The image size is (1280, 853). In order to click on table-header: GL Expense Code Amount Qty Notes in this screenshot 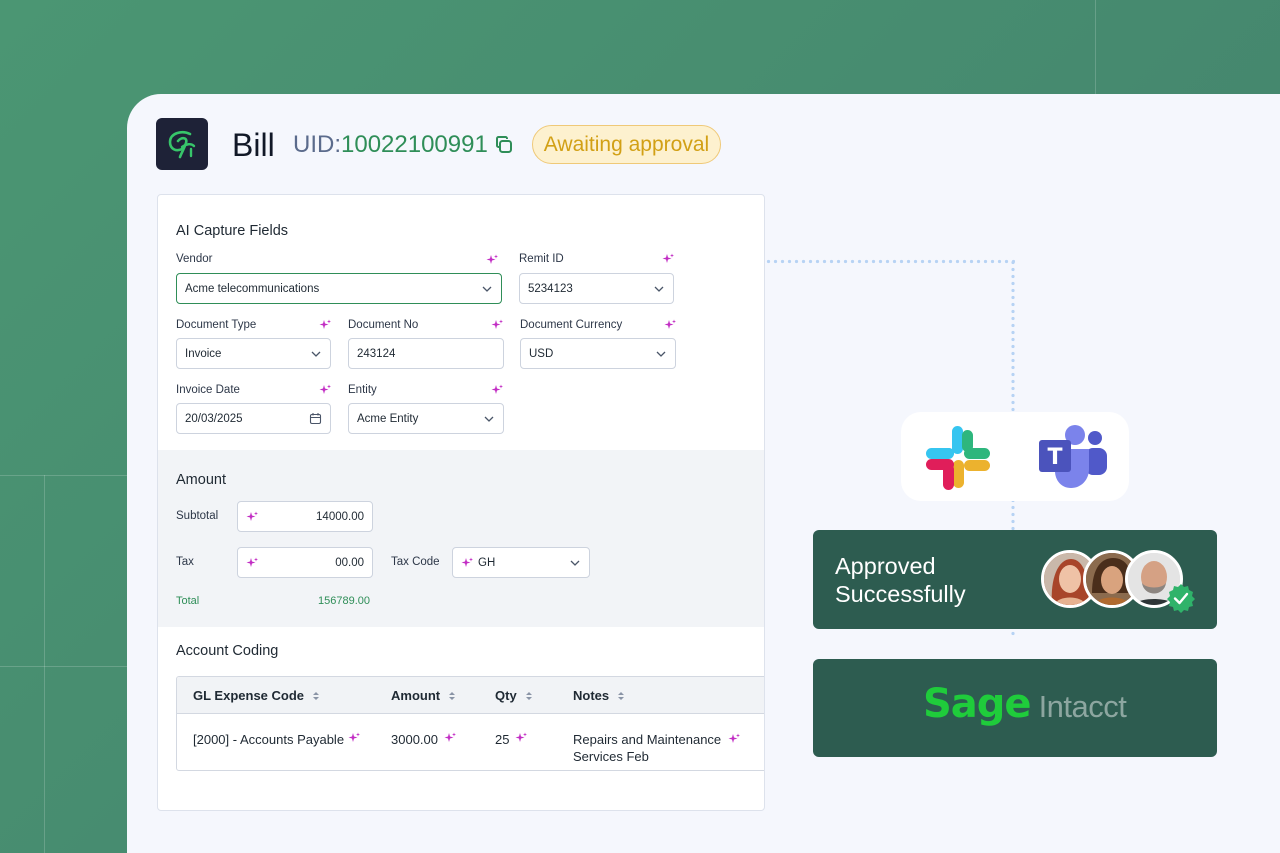, I will do `click(470, 695)`.